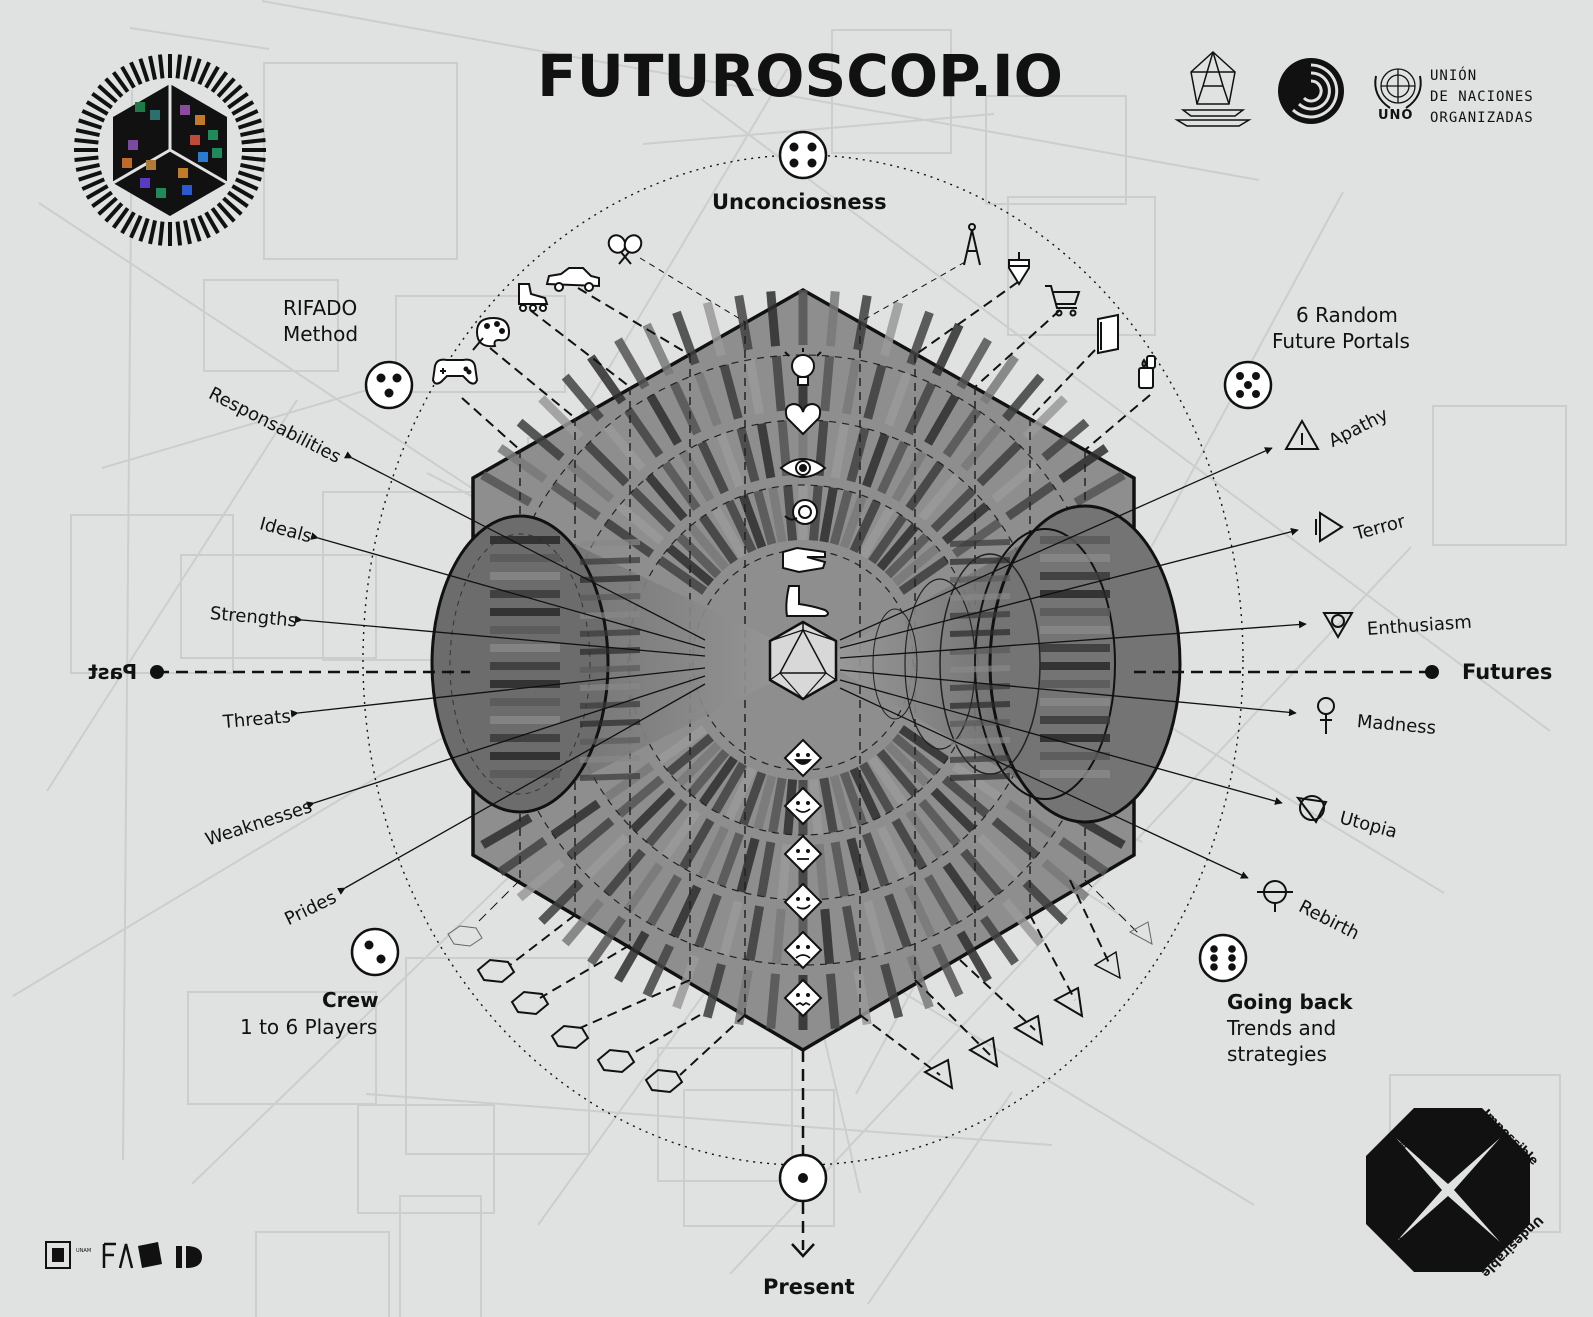 This screenshot has width=1593, height=1317. What do you see at coordinates (1326, 715) in the screenshot?
I see `madness-icon` at bounding box center [1326, 715].